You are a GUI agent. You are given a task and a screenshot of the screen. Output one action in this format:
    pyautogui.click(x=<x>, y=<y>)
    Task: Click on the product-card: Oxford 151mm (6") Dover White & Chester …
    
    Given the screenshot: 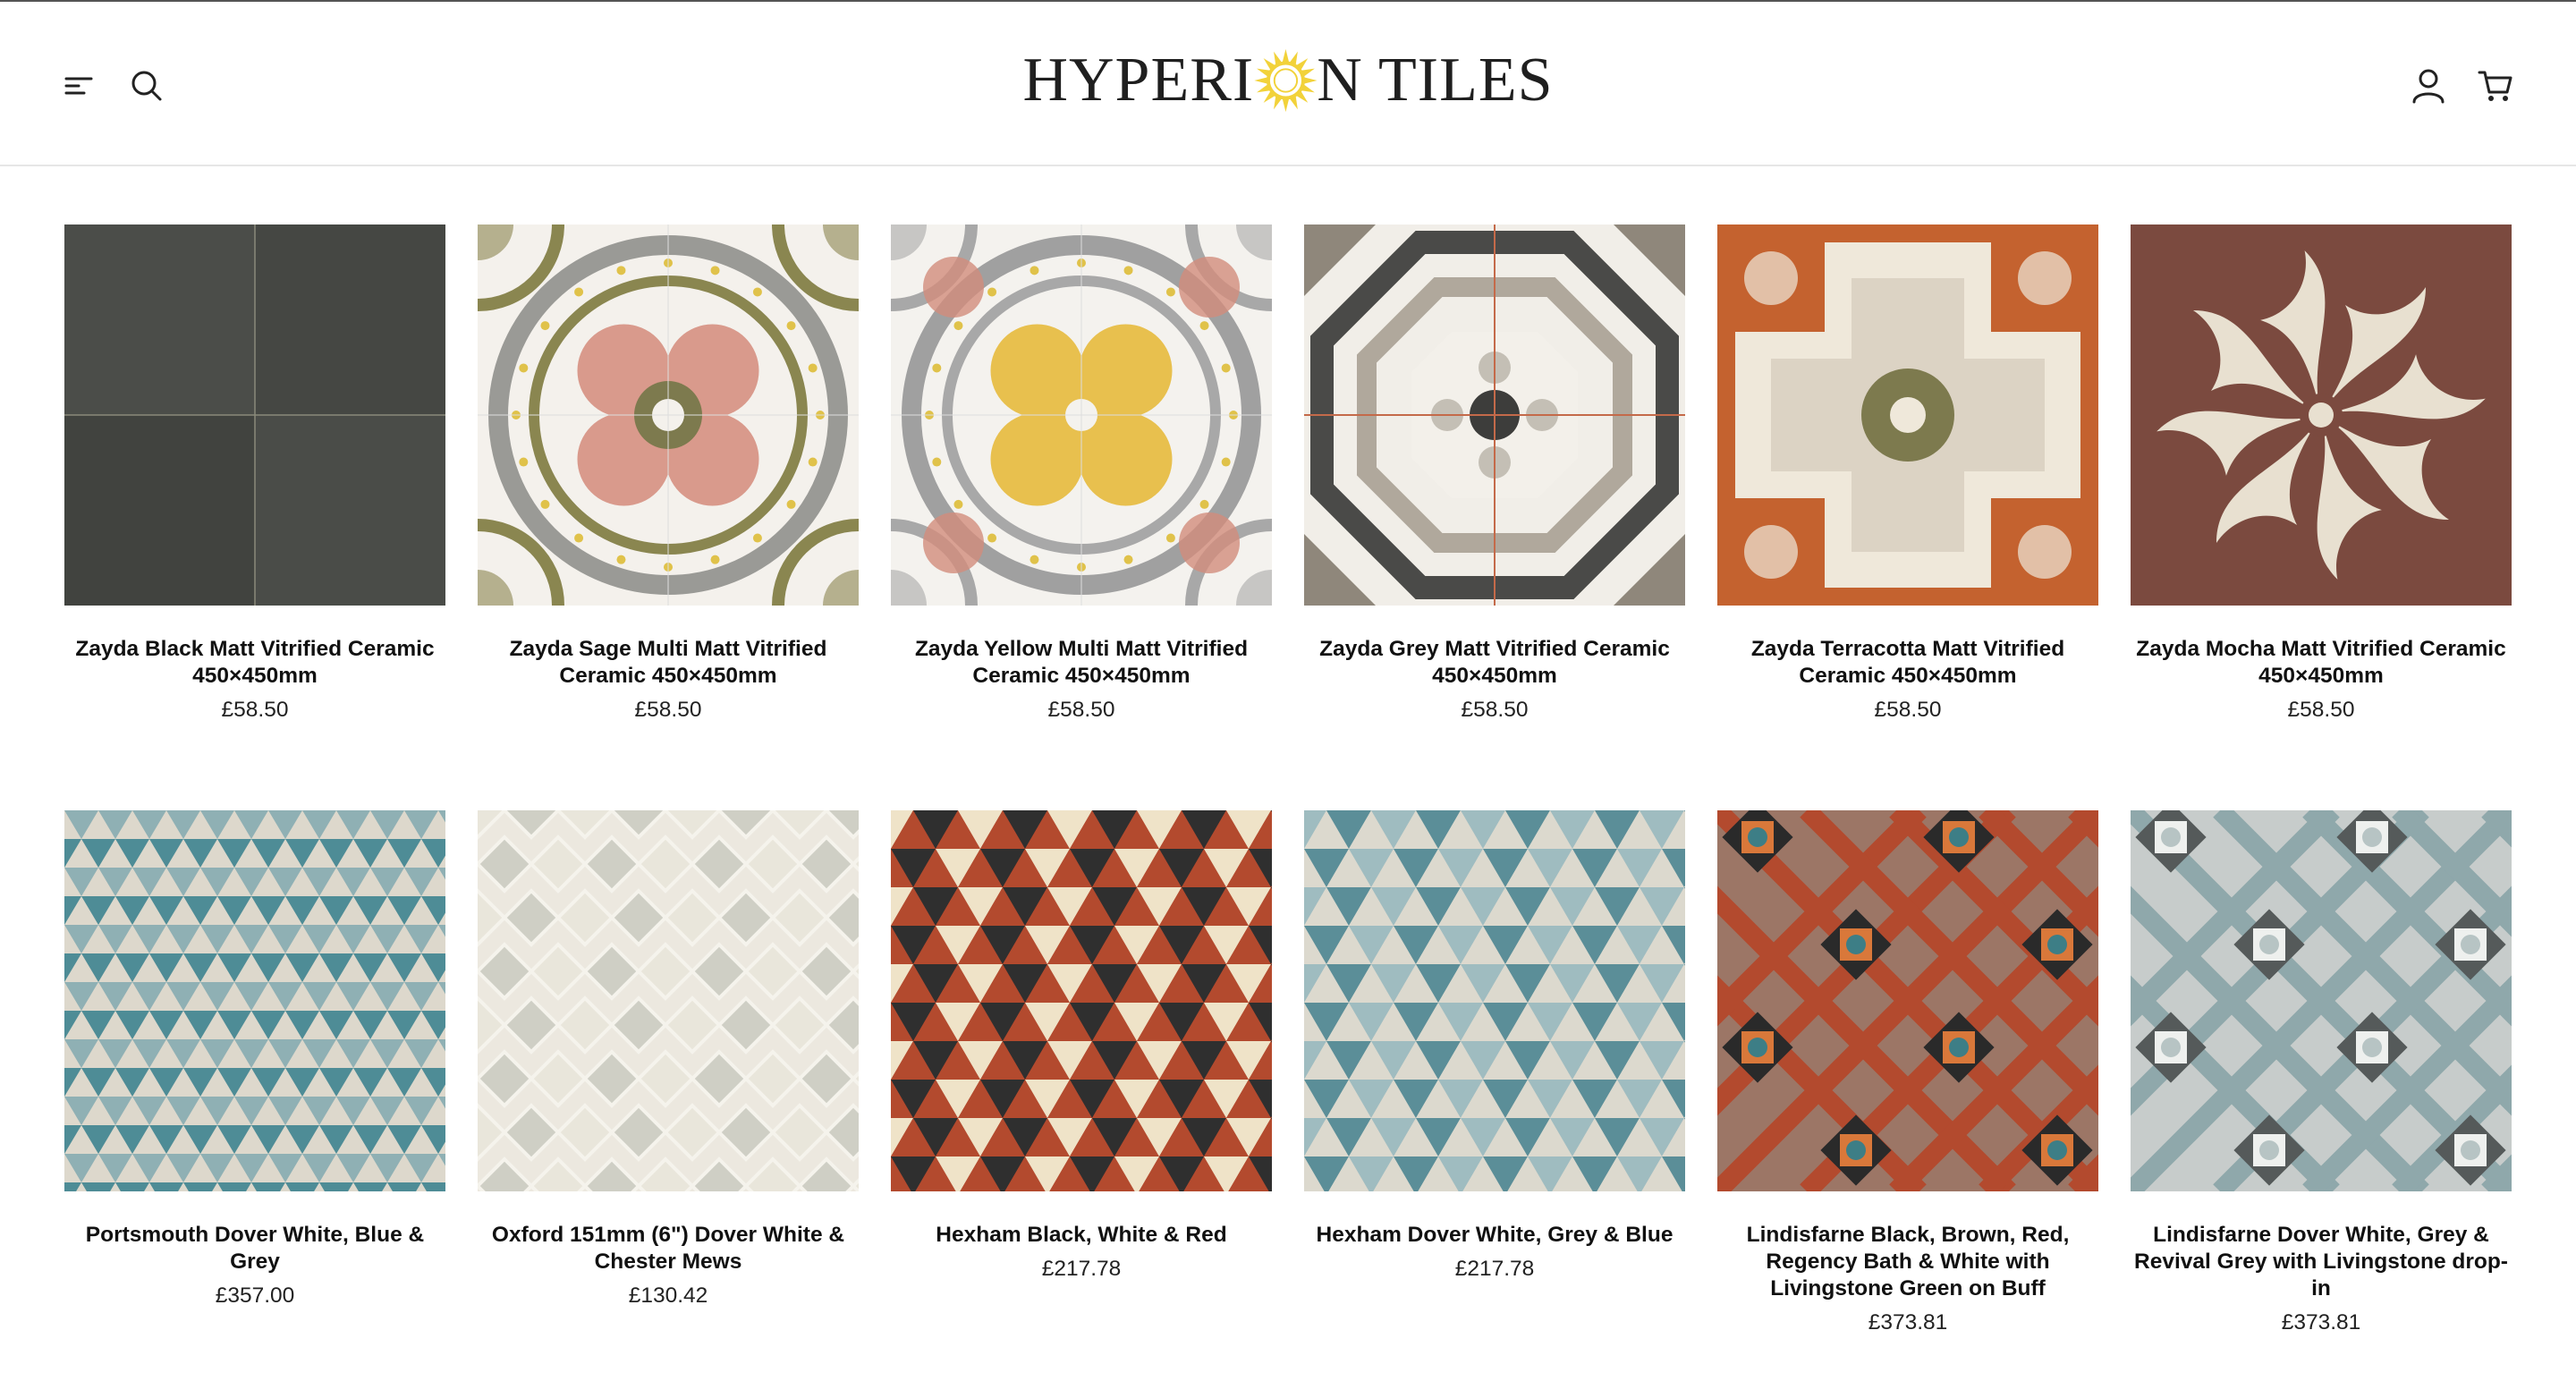 What is the action you would take?
    pyautogui.click(x=668, y=1059)
    